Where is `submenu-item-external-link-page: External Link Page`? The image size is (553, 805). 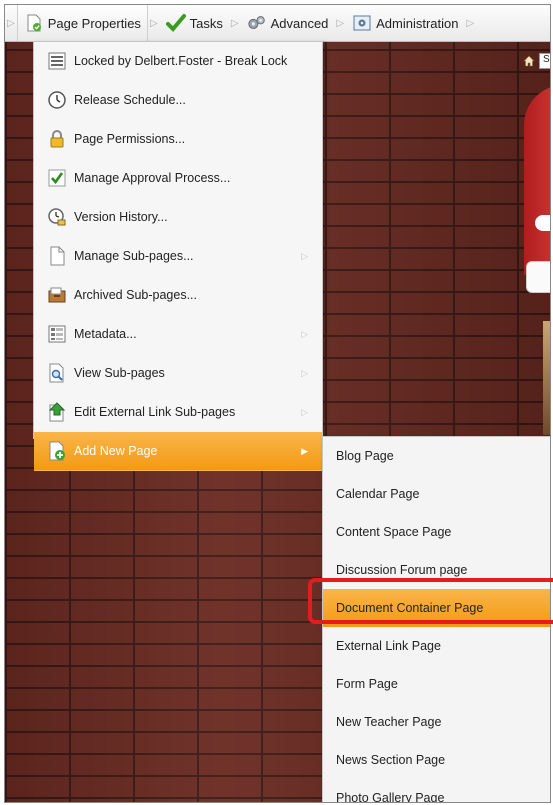
submenu-item-external-link-page: External Link Page is located at coordinates (436, 646).